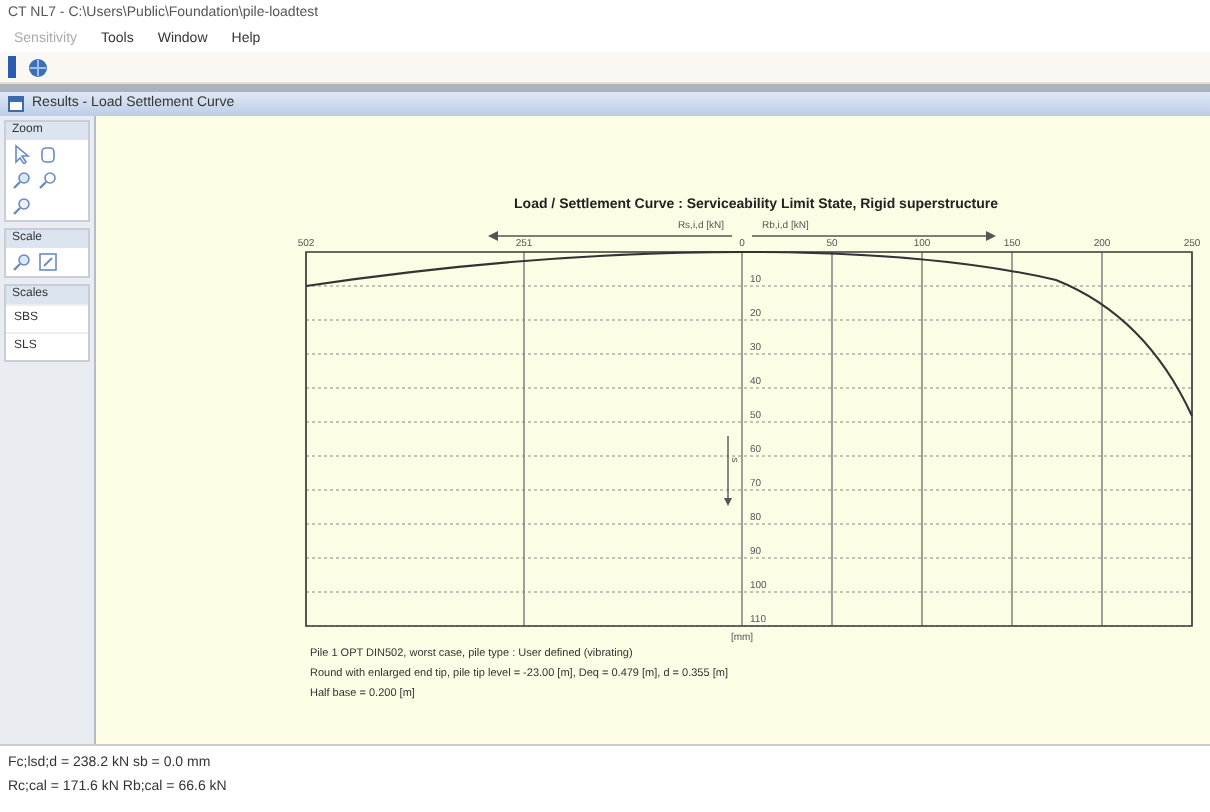 The width and height of the screenshot is (1210, 812). Describe the element at coordinates (22, 154) in the screenshot. I see `cursor-icon` at that location.